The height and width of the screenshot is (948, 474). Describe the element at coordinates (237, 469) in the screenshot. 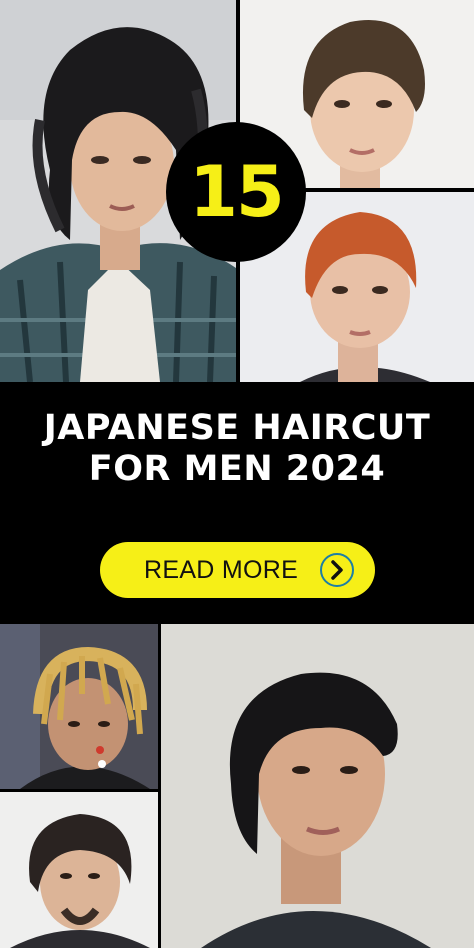

I see `headline-line-2: FOR MEN 2024` at that location.